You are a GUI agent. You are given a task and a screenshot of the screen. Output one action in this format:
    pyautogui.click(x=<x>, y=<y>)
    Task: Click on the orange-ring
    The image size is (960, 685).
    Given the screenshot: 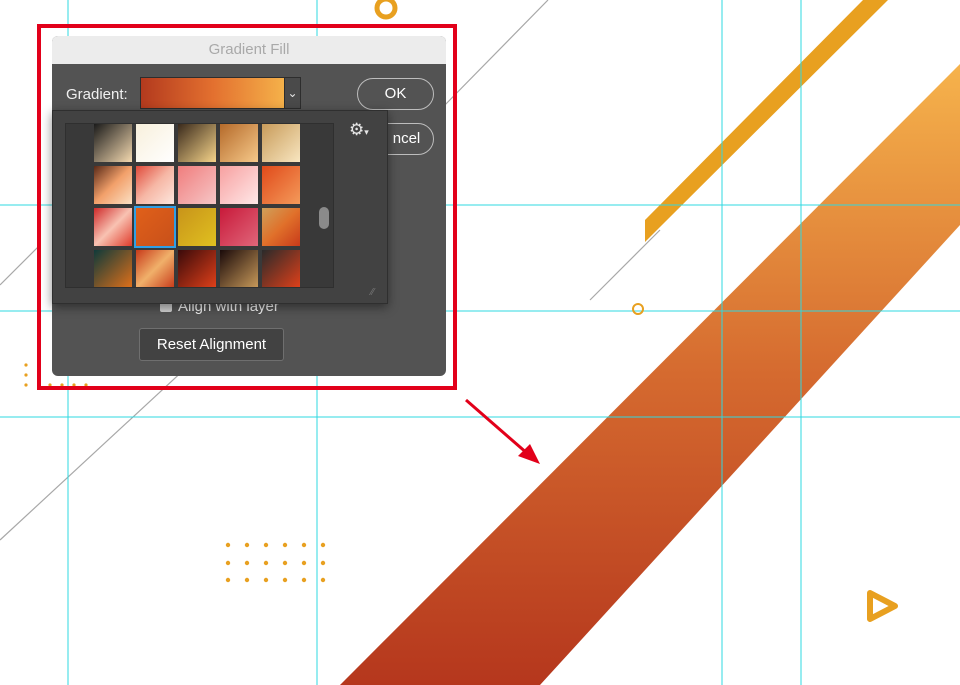 What is the action you would take?
    pyautogui.click(x=386, y=10)
    